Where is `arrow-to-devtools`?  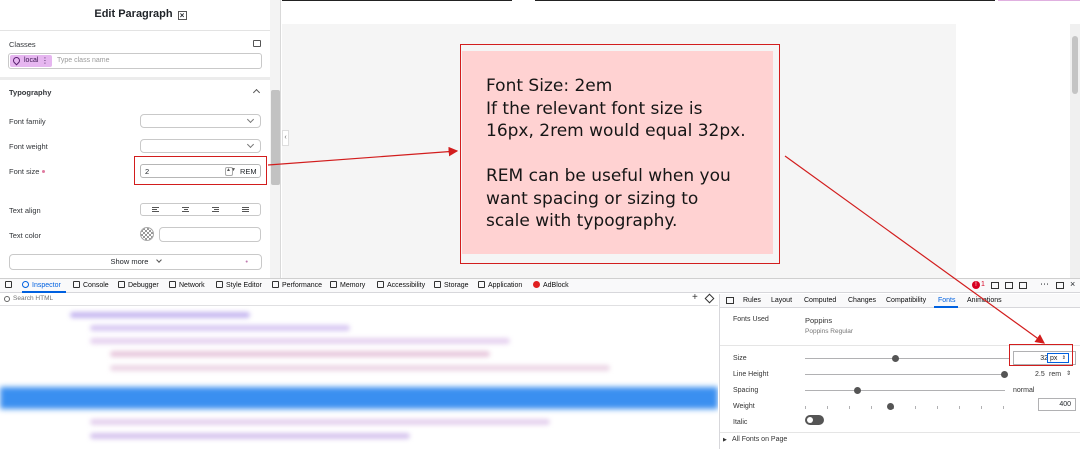
arrow-to-devtools is located at coordinates (914, 249).